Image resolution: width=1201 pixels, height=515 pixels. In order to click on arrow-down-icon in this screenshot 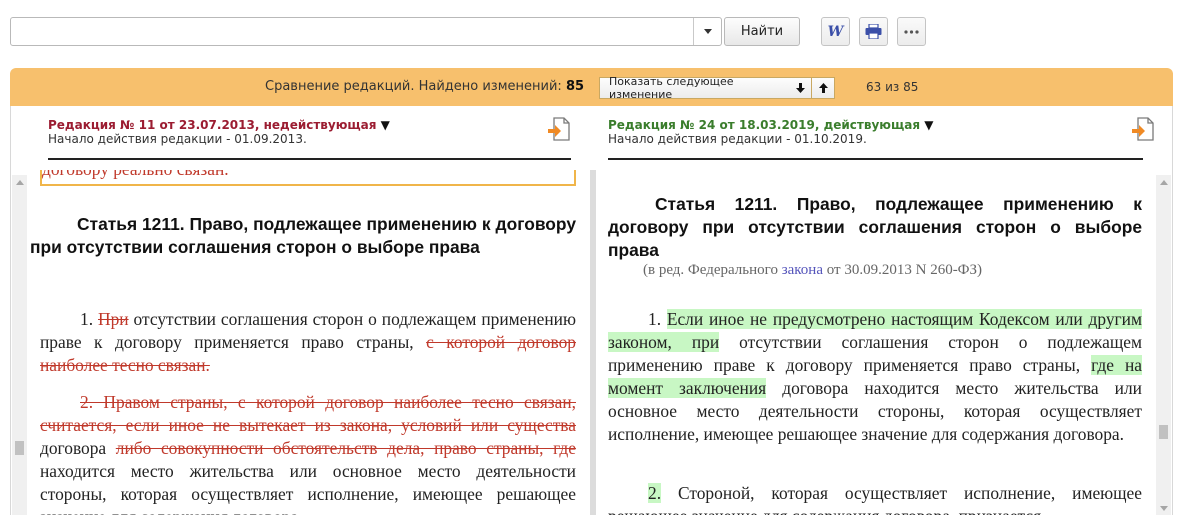, I will do `click(800, 88)`.